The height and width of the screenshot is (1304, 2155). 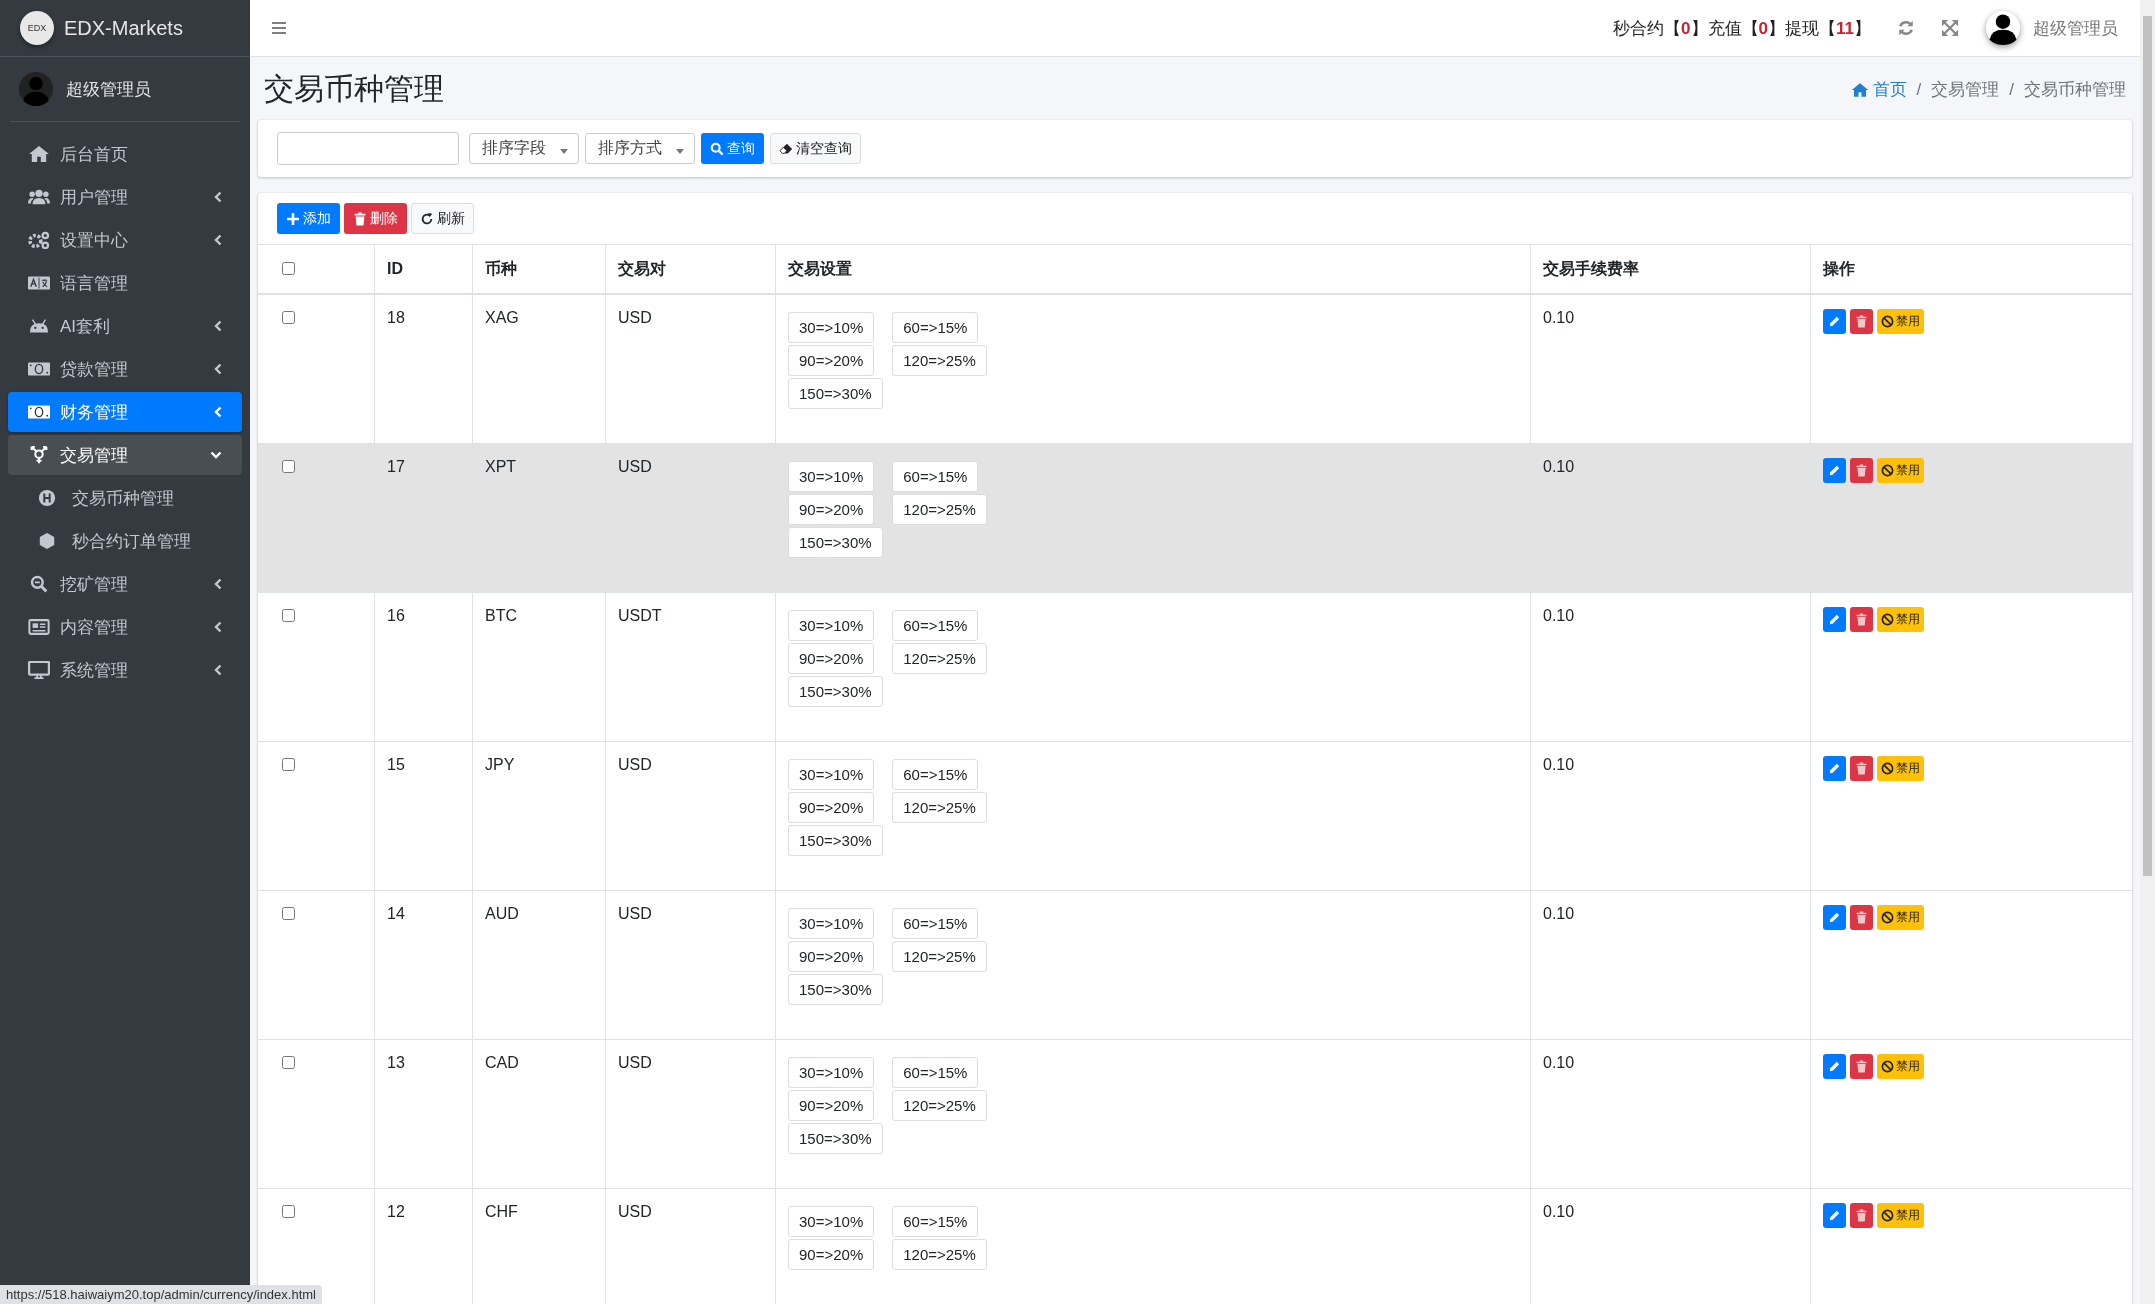 What do you see at coordinates (47, 498) in the screenshot?
I see `h-circle-icon` at bounding box center [47, 498].